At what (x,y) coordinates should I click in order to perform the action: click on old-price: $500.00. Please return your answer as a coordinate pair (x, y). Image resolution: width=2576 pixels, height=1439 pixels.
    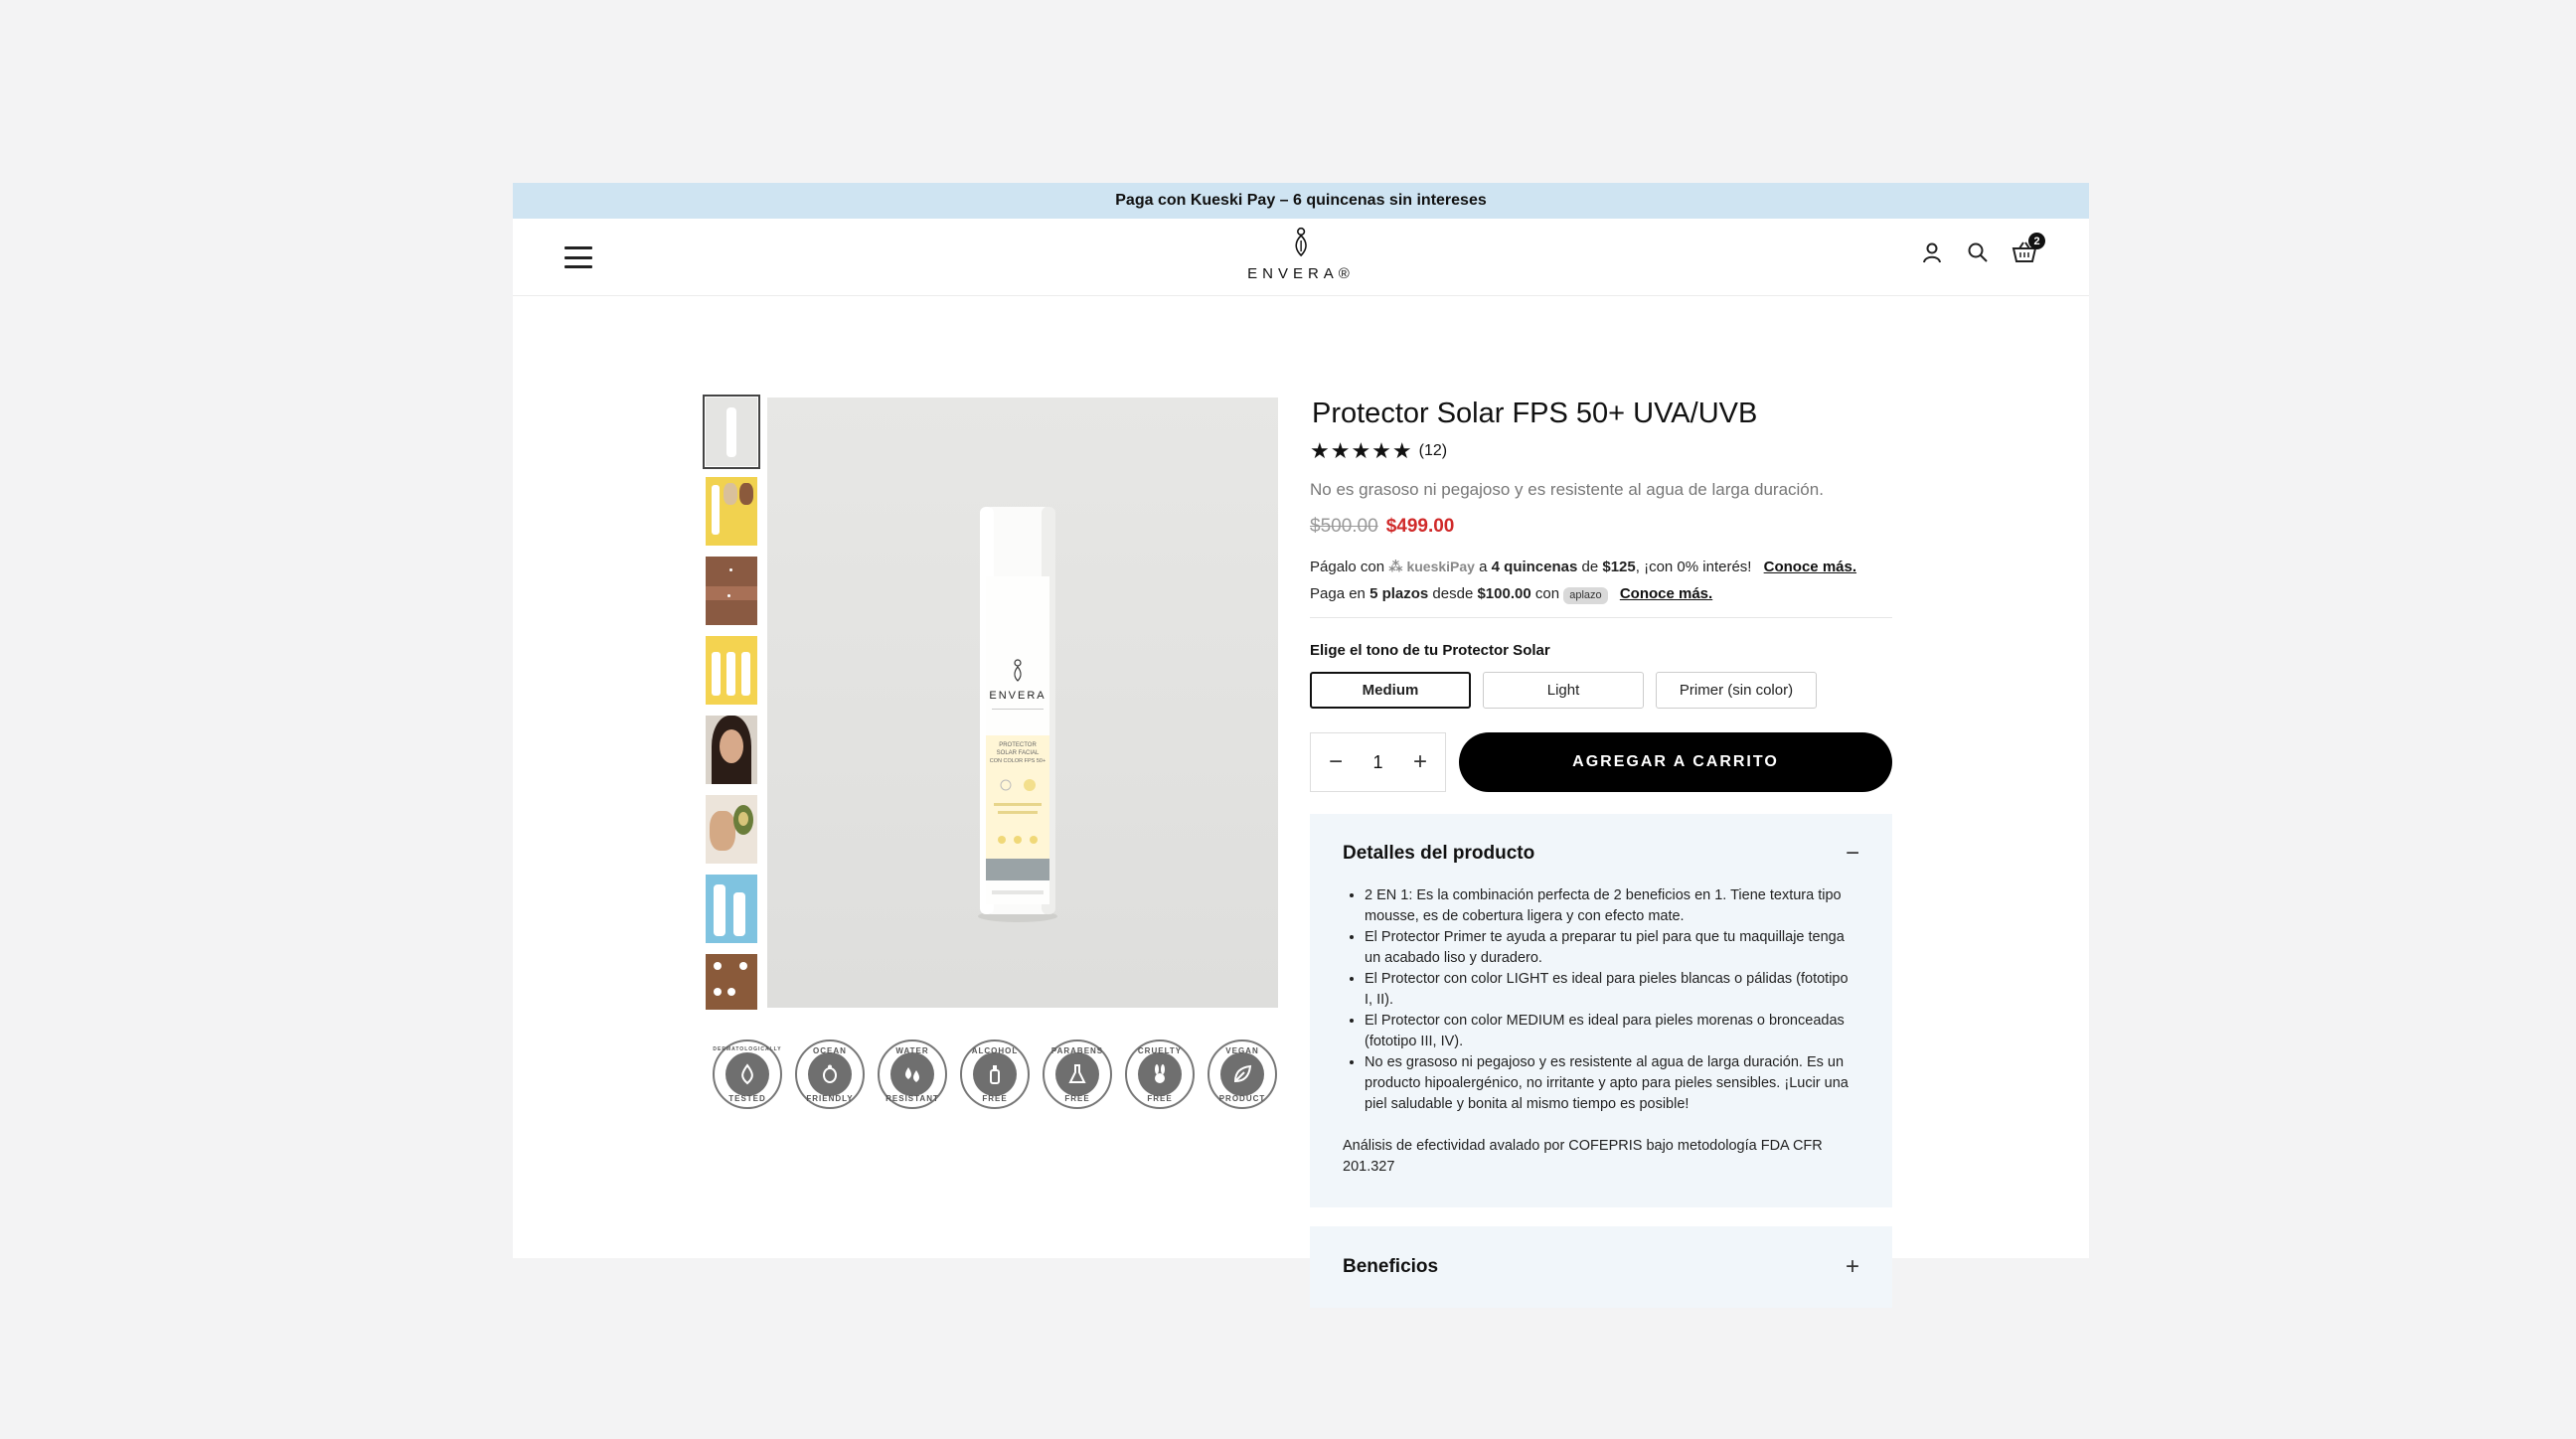
    Looking at the image, I should click on (1344, 526).